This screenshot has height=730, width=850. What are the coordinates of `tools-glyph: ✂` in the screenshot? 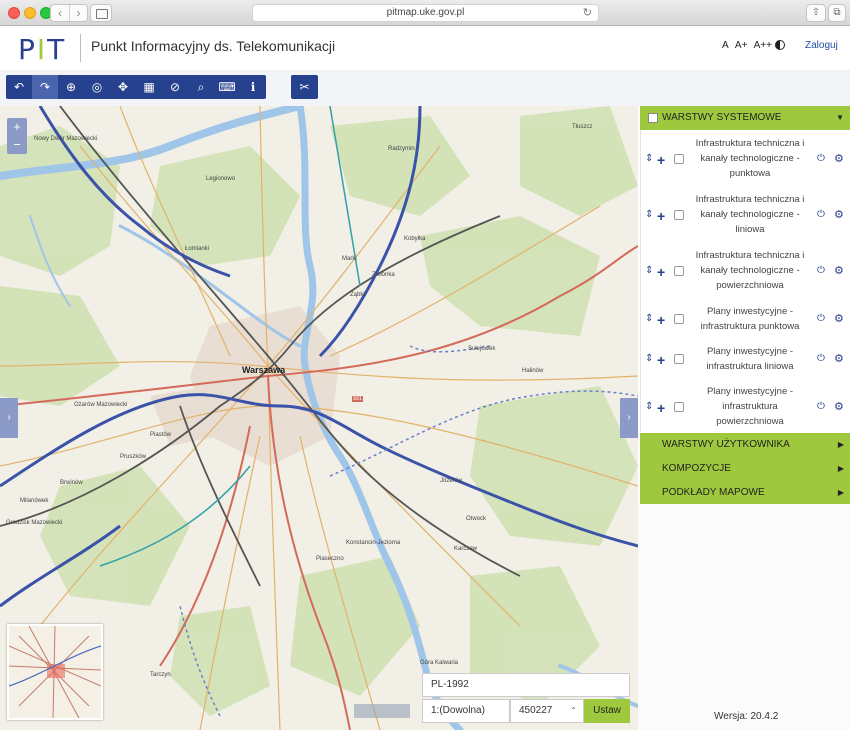 It's located at (304, 87).